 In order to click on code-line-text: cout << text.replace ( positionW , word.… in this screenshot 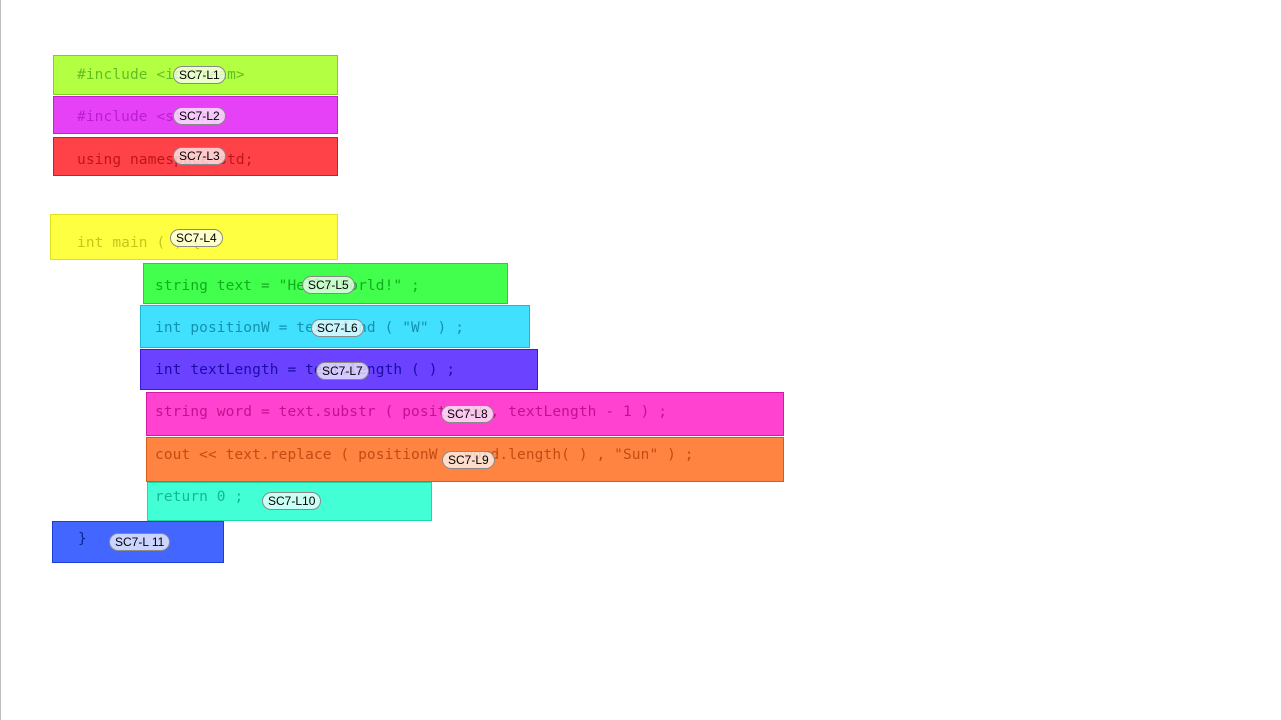, I will do `click(424, 455)`.